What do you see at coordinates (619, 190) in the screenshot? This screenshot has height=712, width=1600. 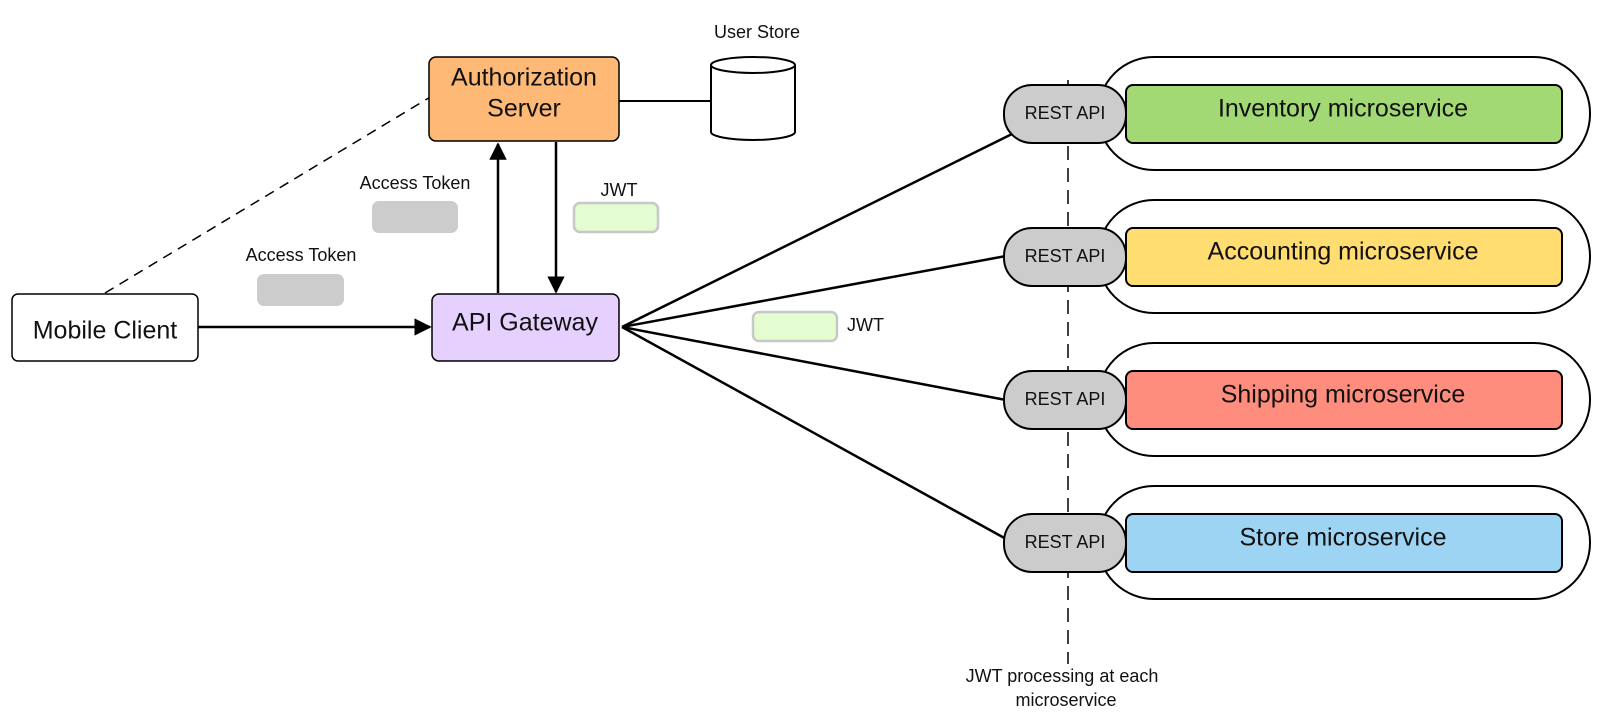 I see `jwt-token-1-label: JWT` at bounding box center [619, 190].